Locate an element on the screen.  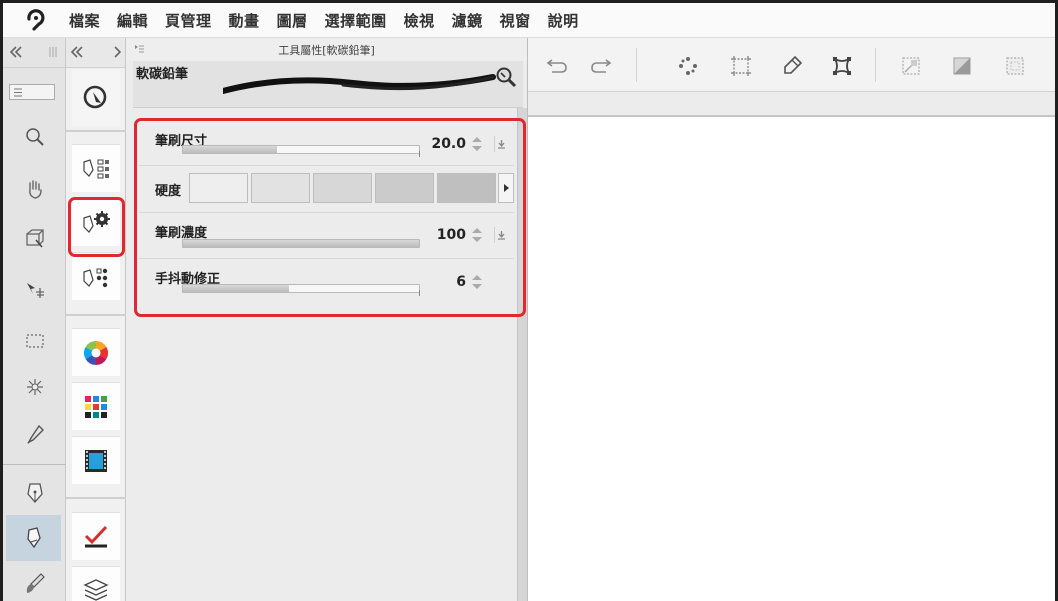
pen-icon is located at coordinates (35, 493).